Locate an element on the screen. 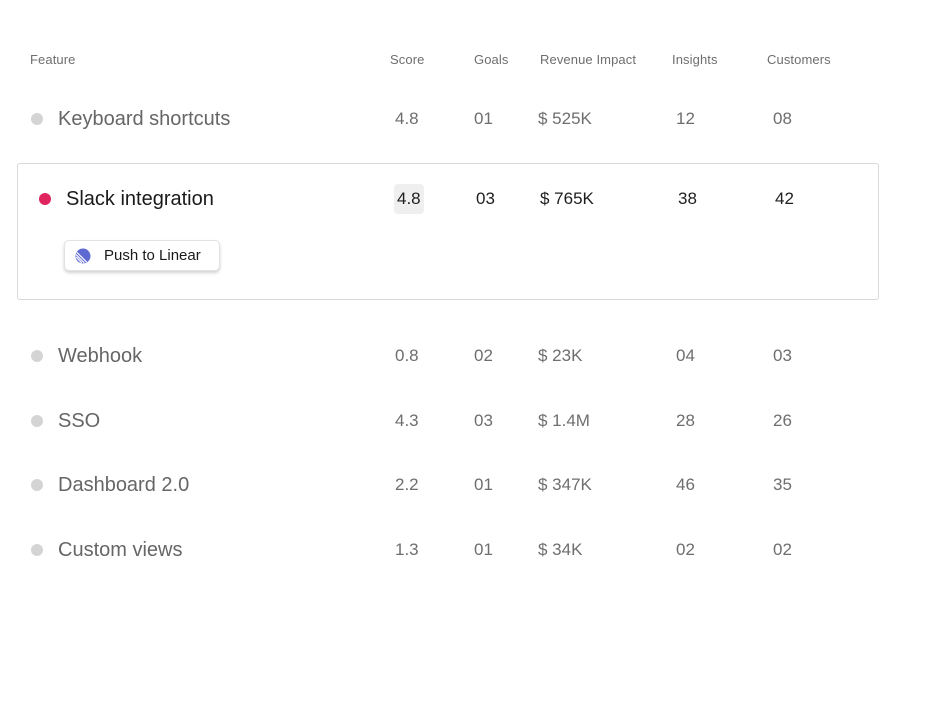  feature-name: Dashboard 2.0 is located at coordinates (124, 485).